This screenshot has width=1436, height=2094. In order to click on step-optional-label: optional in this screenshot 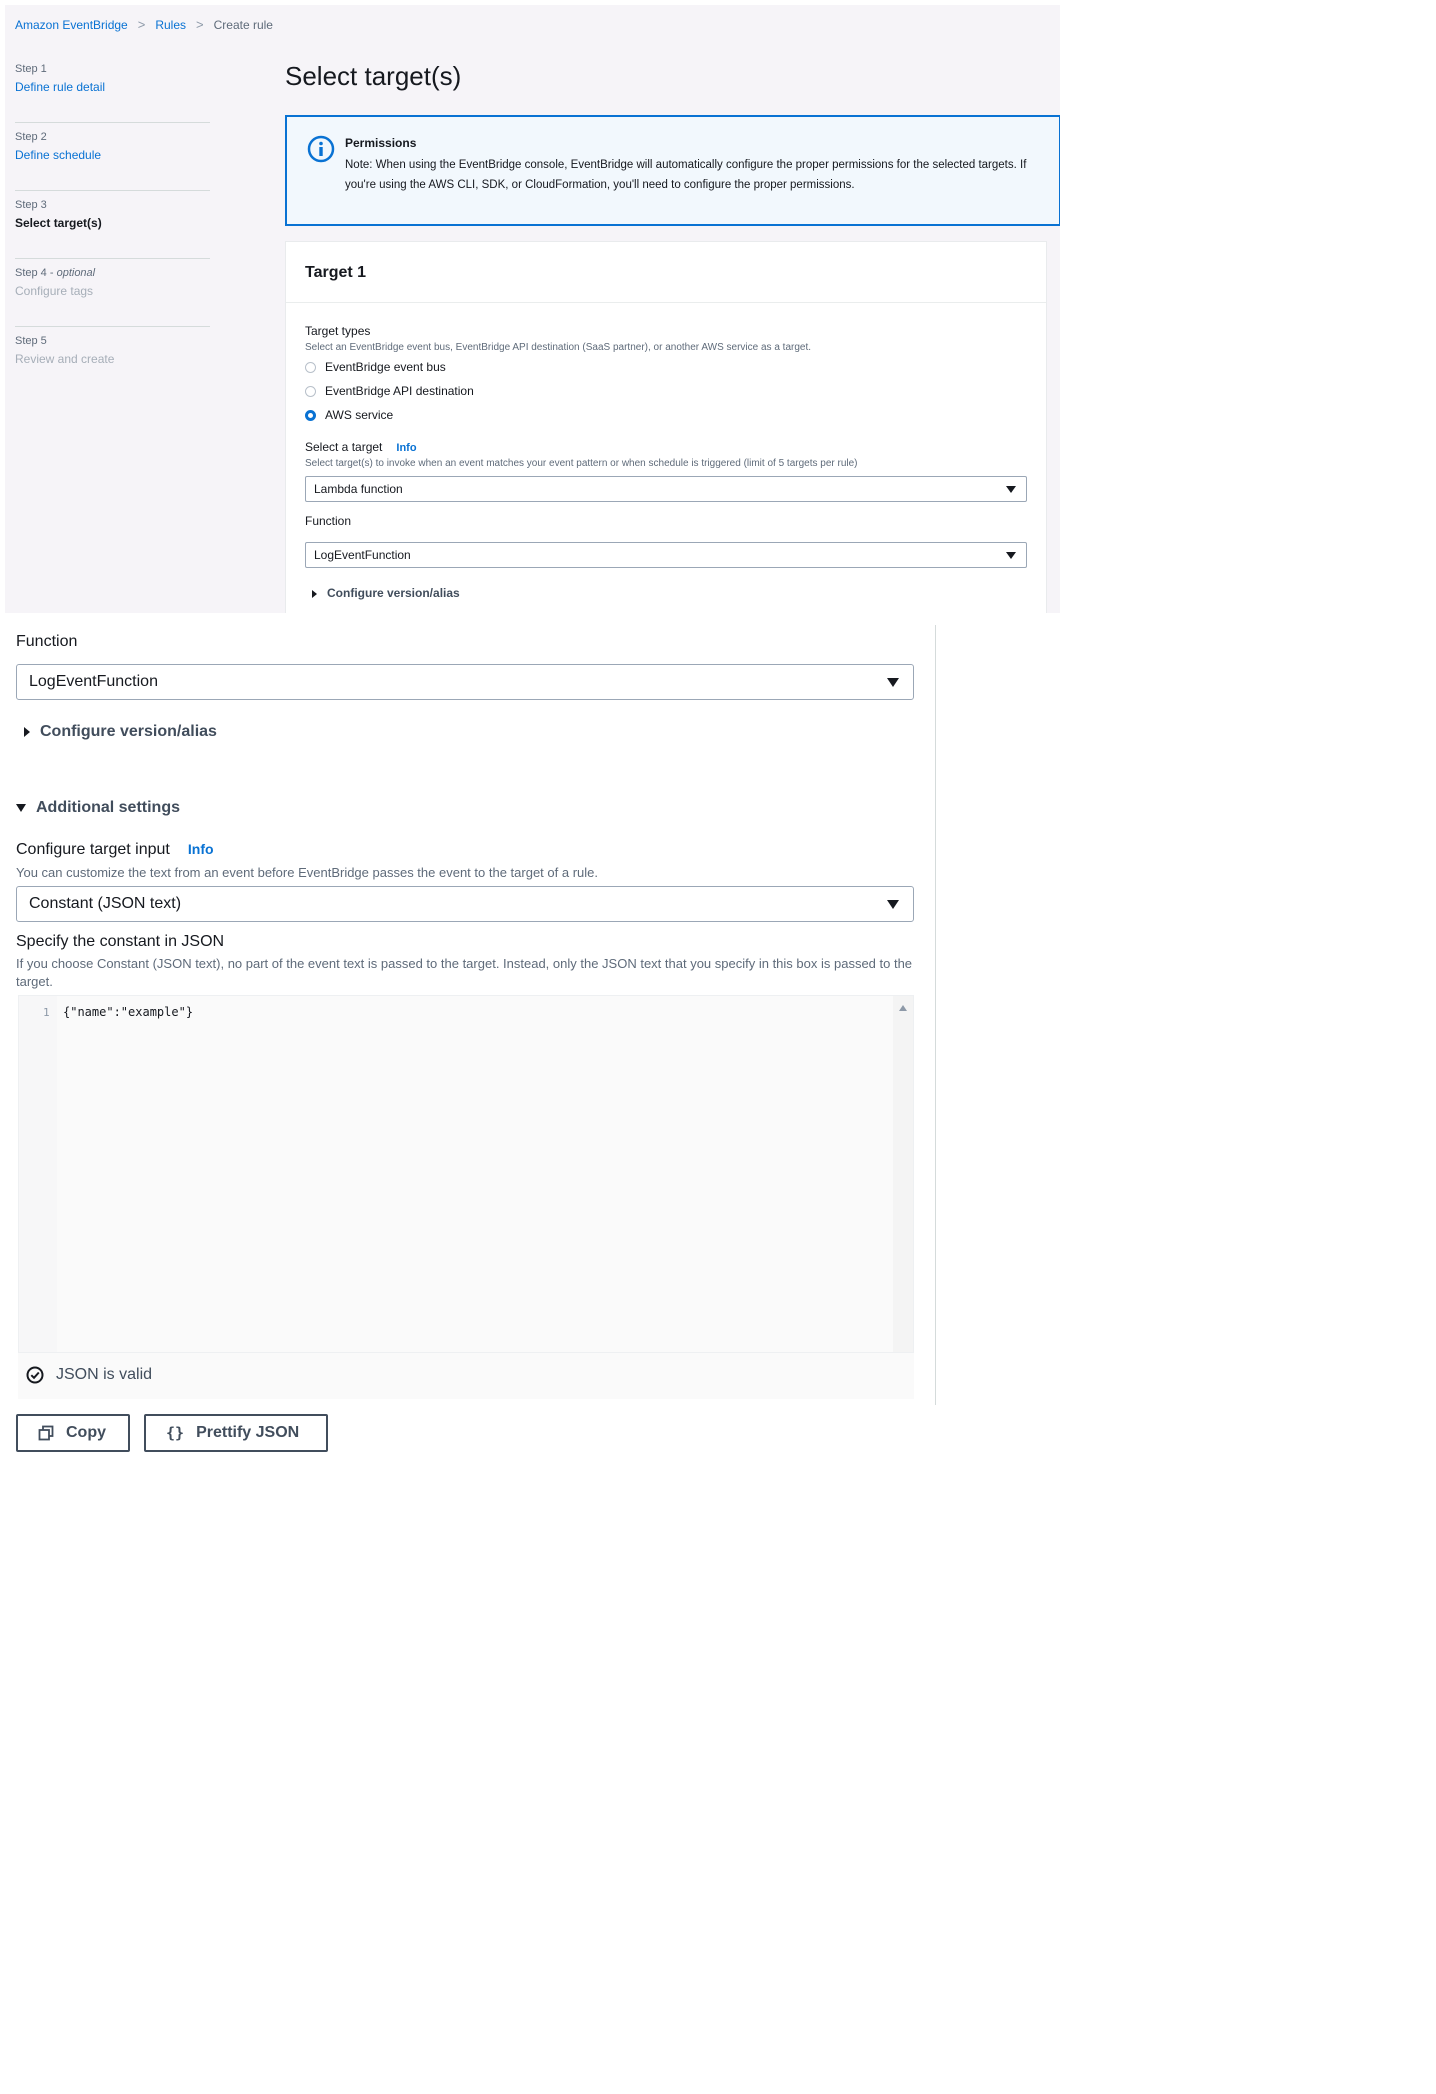, I will do `click(76, 273)`.